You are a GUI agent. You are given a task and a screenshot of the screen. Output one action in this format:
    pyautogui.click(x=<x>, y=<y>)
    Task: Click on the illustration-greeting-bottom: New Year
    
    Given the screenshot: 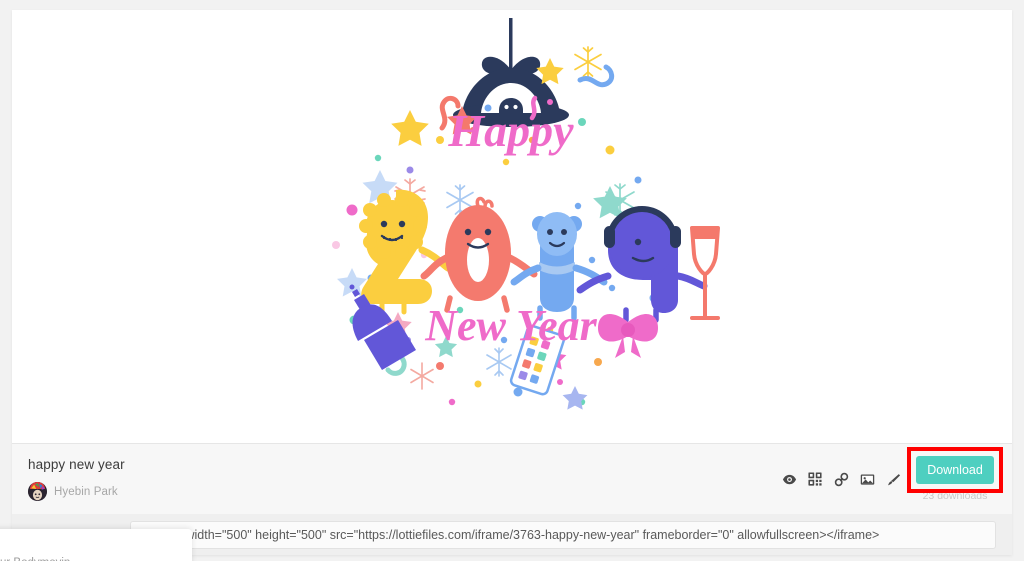 What is the action you would take?
    pyautogui.click(x=510, y=325)
    